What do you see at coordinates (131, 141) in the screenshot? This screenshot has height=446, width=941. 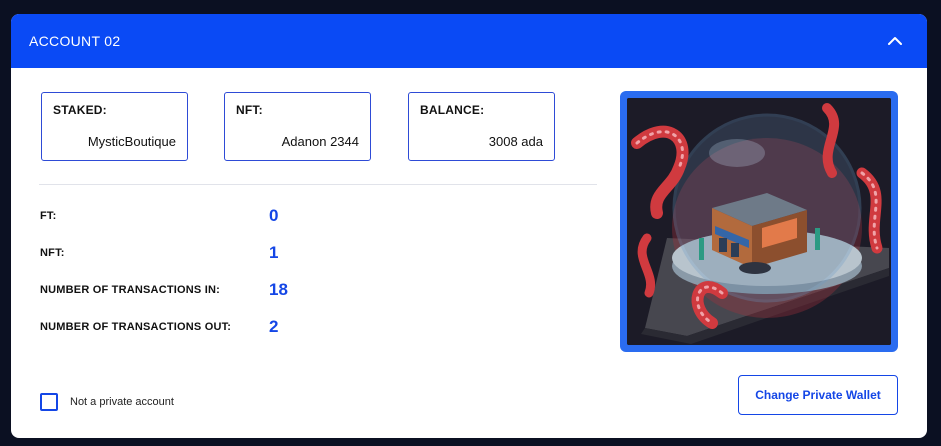 I see `staked-value: MysticBoutique` at bounding box center [131, 141].